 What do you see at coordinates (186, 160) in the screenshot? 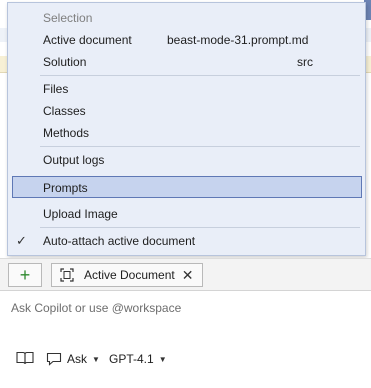
I see `menu-item-output-logs: Output logs` at bounding box center [186, 160].